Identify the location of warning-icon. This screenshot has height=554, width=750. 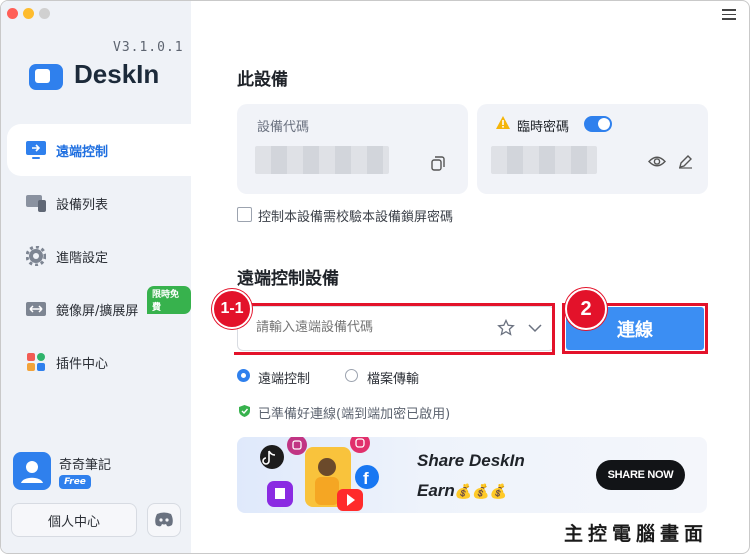
(503, 122).